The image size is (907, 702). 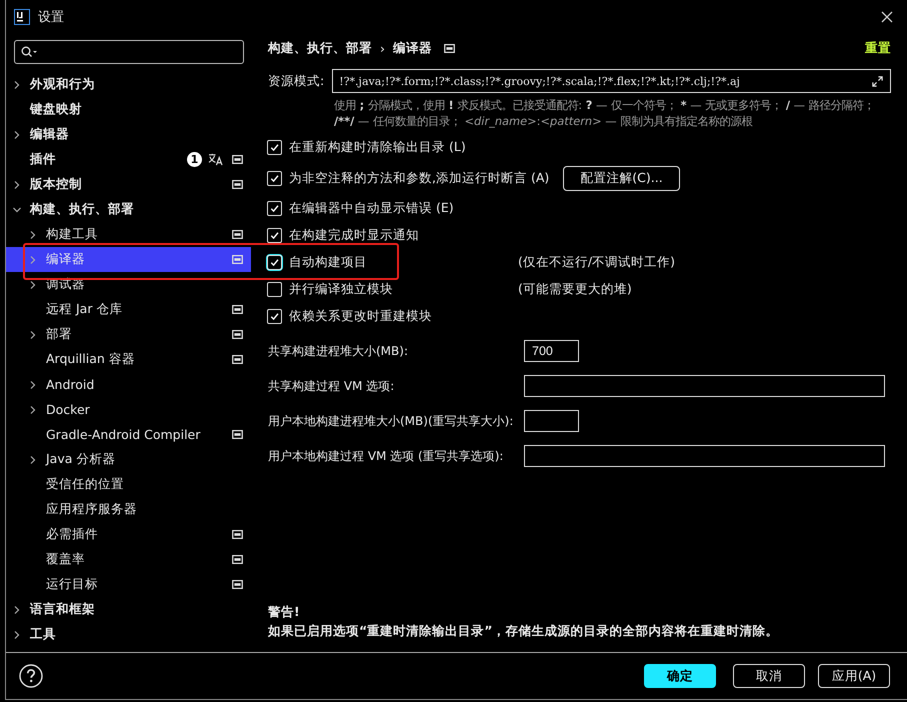 What do you see at coordinates (854, 676) in the screenshot?
I see `dialog-button: 应用(A)` at bounding box center [854, 676].